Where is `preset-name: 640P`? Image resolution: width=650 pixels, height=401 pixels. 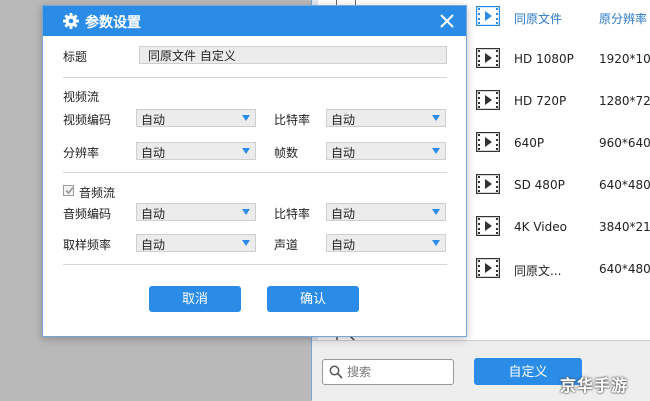 preset-name: 640P is located at coordinates (529, 143).